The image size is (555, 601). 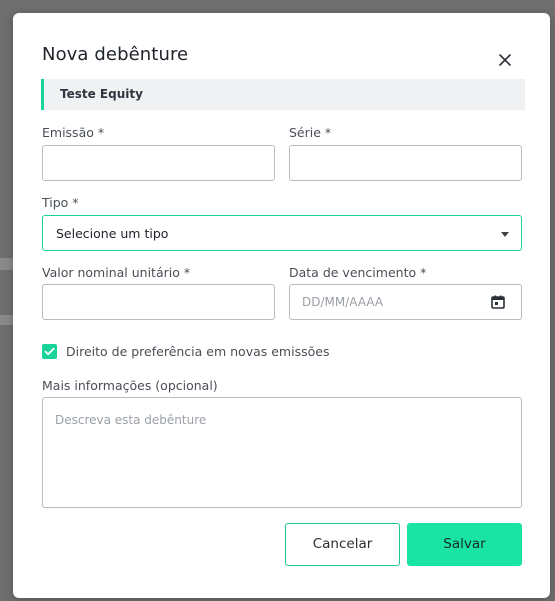 I want to click on tipo-selected-value: Selecione um tipo, so click(x=112, y=233).